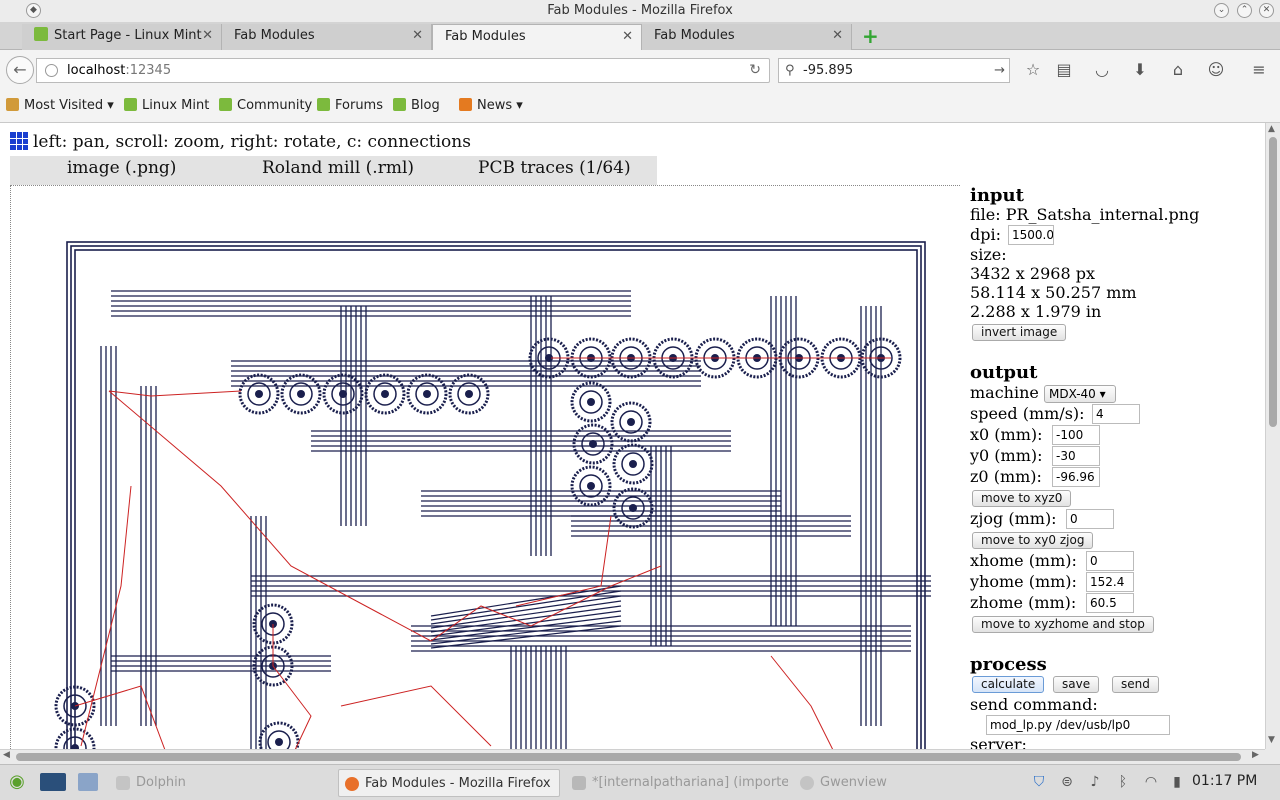 This screenshot has width=1280, height=800. I want to click on chat-icon: ☺, so click(1216, 70).